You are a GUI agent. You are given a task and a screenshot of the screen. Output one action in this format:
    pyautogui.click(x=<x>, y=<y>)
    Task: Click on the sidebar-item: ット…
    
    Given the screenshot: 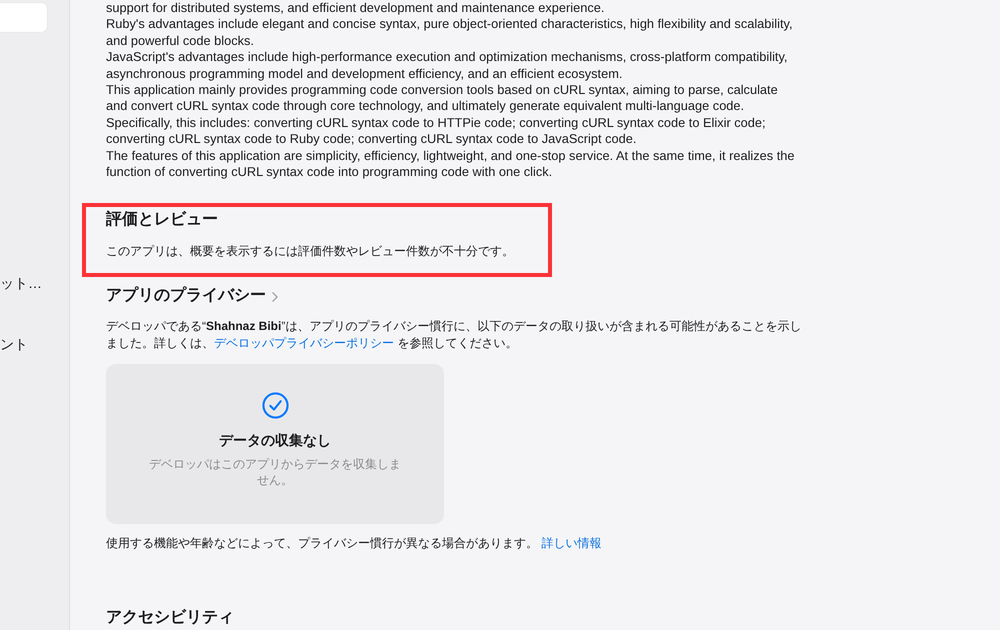 What is the action you would take?
    pyautogui.click(x=21, y=283)
    